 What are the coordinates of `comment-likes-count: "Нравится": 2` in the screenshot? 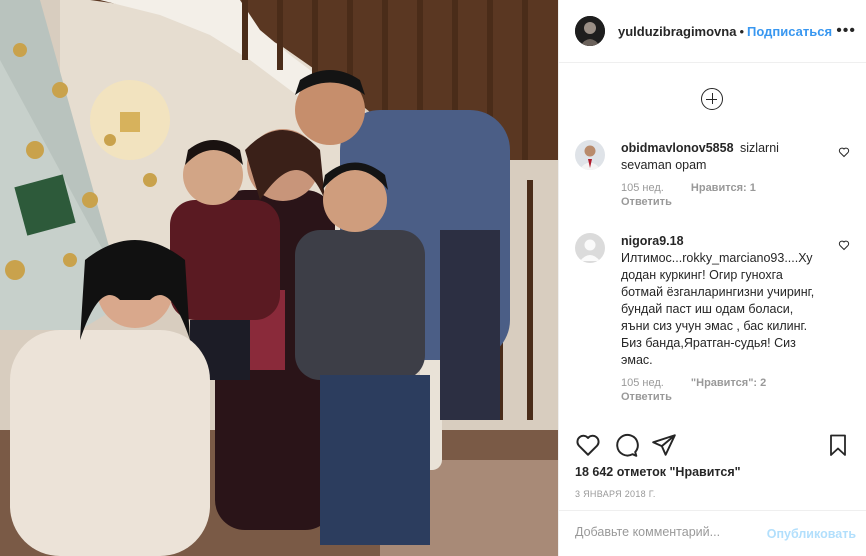 It's located at (728, 383).